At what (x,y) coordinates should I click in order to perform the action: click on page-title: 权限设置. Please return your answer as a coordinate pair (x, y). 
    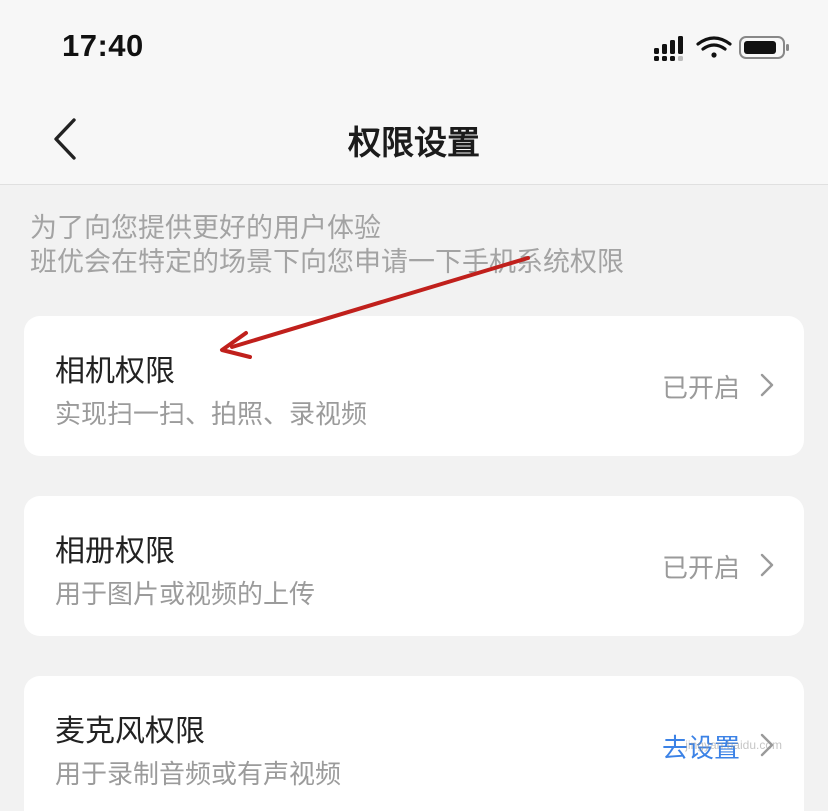
    Looking at the image, I should click on (414, 142).